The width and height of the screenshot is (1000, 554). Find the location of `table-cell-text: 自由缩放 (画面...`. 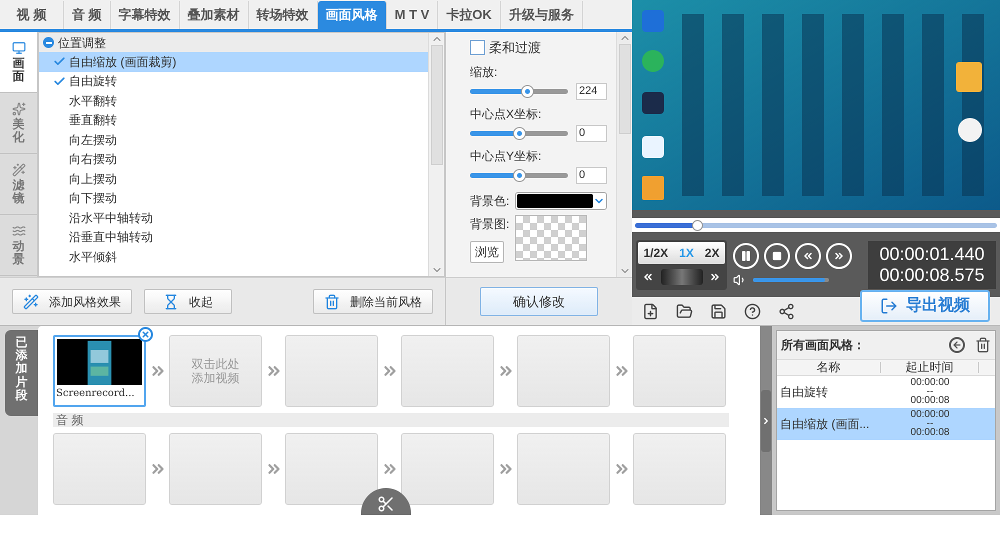

table-cell-text: 自由缩放 (画面... is located at coordinates (824, 424).